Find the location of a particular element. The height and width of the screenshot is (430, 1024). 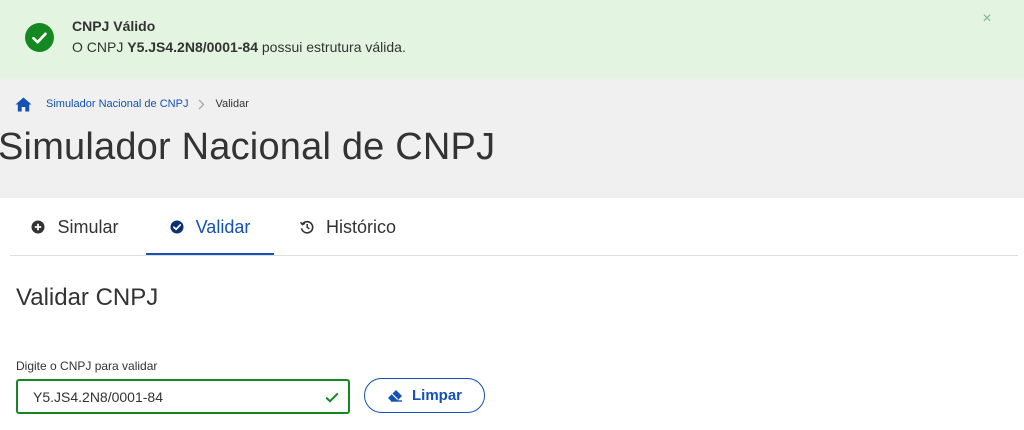

tabs-divider is located at coordinates (514, 255).